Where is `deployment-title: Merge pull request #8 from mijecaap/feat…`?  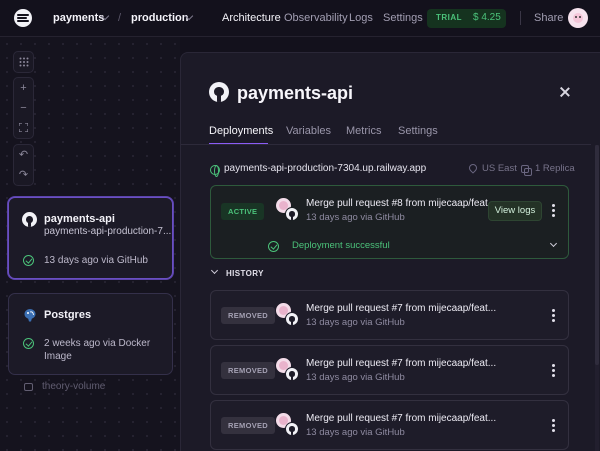
deployment-title: Merge pull request #8 from mijecaap/feat… is located at coordinates (401, 203).